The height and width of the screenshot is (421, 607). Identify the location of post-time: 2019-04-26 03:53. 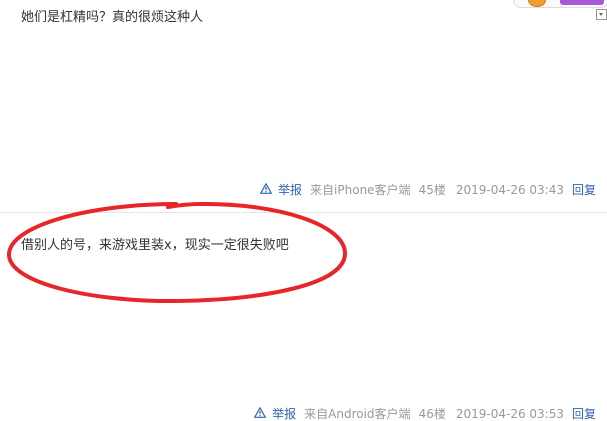
(509, 414).